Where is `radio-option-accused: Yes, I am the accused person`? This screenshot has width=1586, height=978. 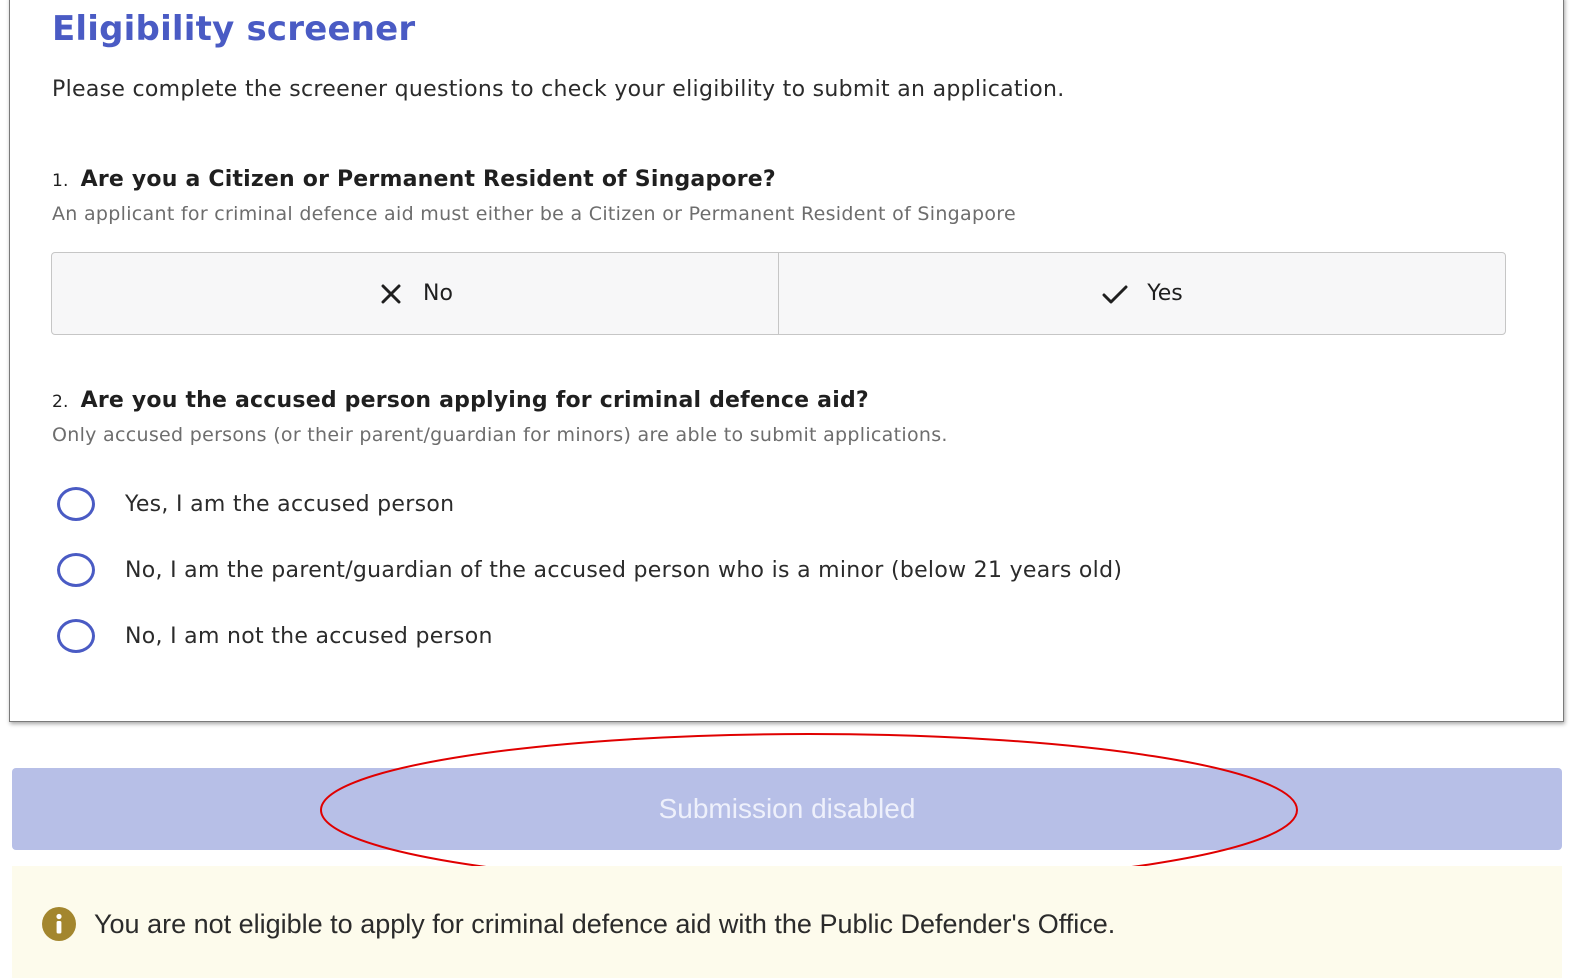 radio-option-accused: Yes, I am the accused person is located at coordinates (255, 504).